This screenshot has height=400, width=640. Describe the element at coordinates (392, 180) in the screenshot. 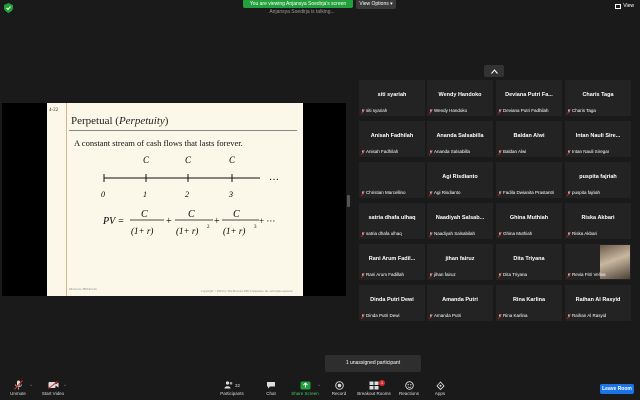

I see `participant-tile: Christian Marcellino` at that location.